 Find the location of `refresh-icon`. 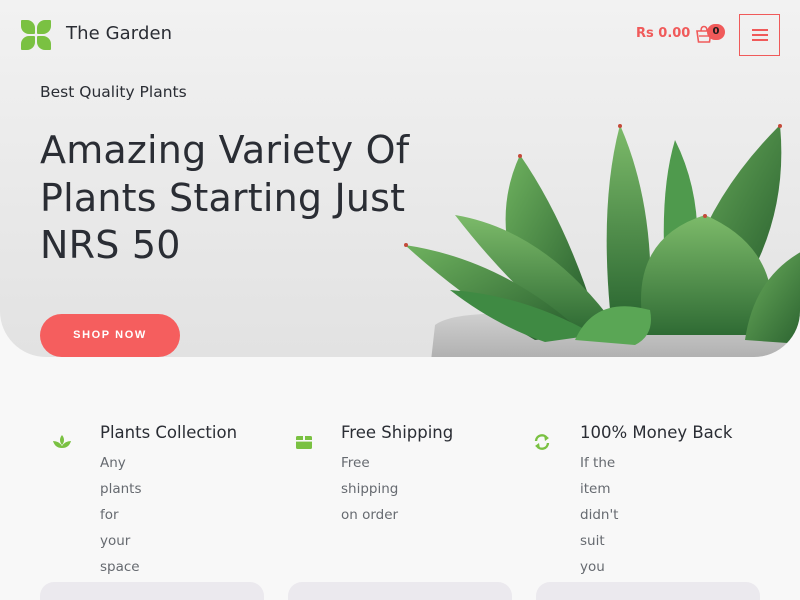

refresh-icon is located at coordinates (542, 442).